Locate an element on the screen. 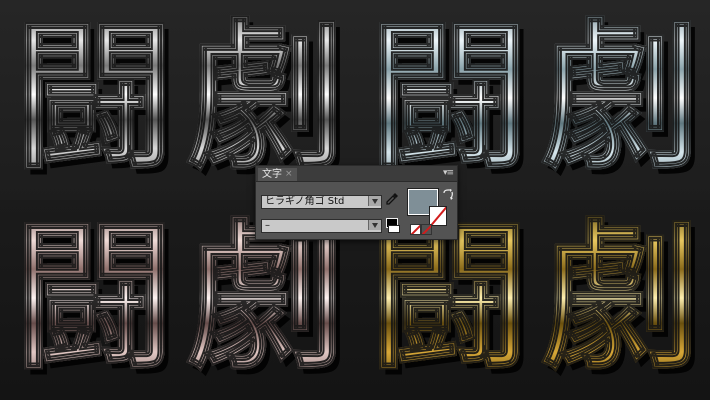 The height and width of the screenshot is (400, 710). font-style-select: – is located at coordinates (321, 226).